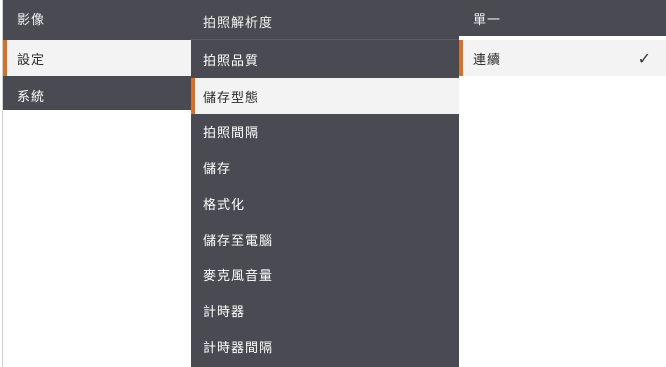 This screenshot has width=666, height=367. Describe the element at coordinates (487, 20) in the screenshot. I see `option-label: 單一` at that location.